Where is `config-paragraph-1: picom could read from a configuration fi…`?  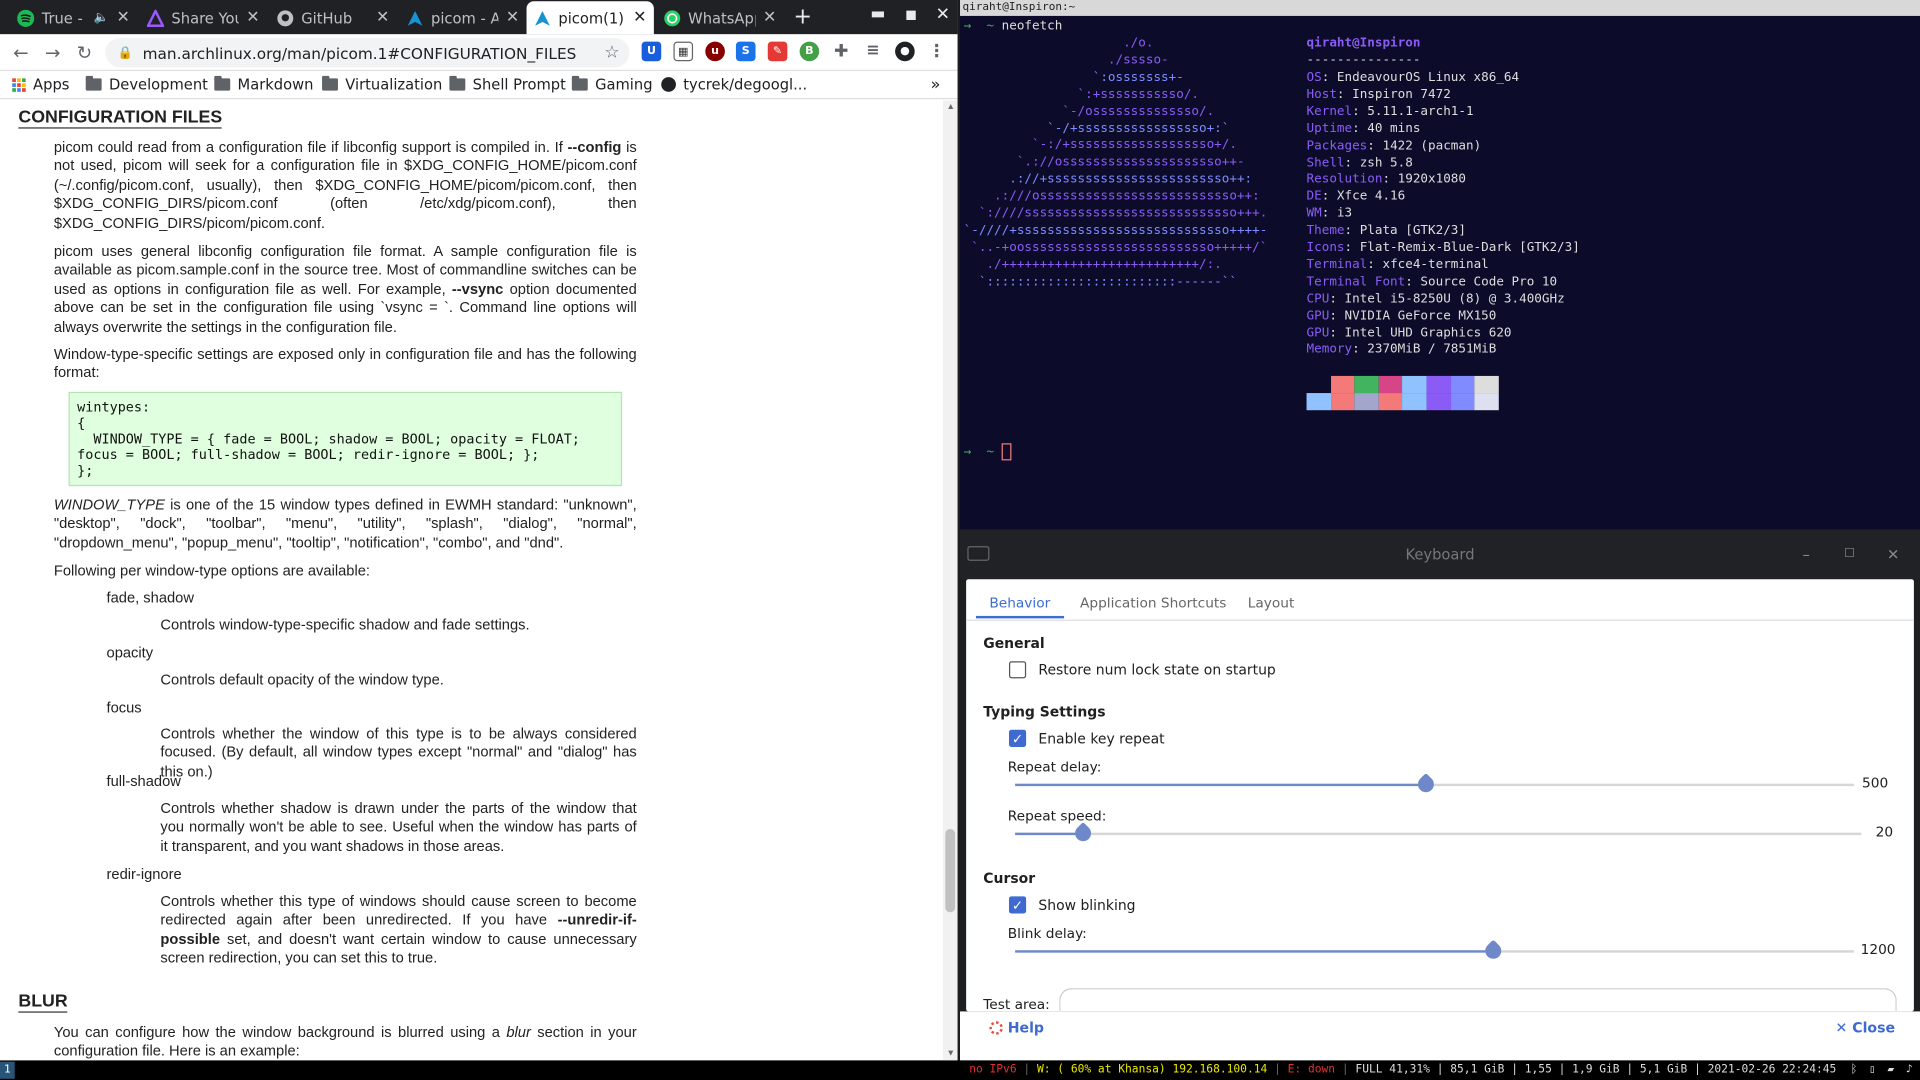
config-paragraph-1: picom could read from a configuration fi… is located at coordinates (345, 184).